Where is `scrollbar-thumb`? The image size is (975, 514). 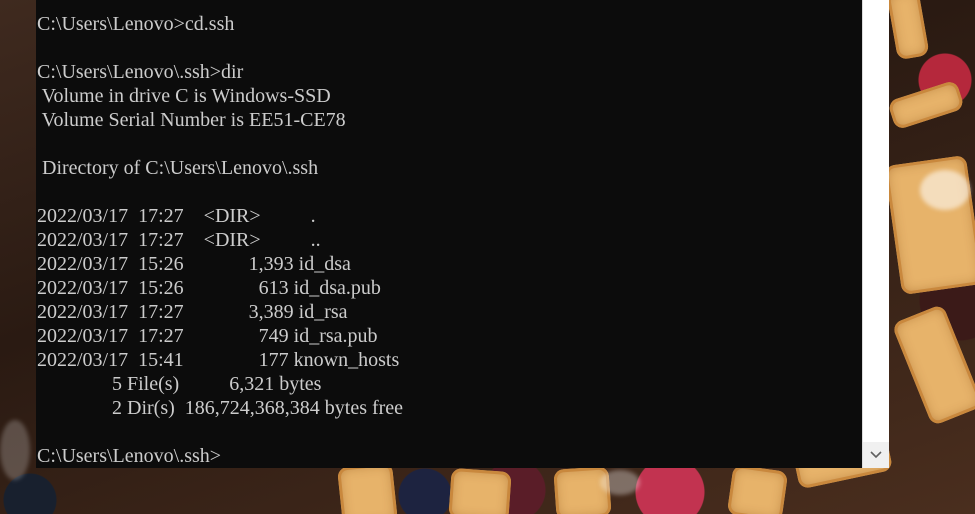 scrollbar-thumb is located at coordinates (876, 221).